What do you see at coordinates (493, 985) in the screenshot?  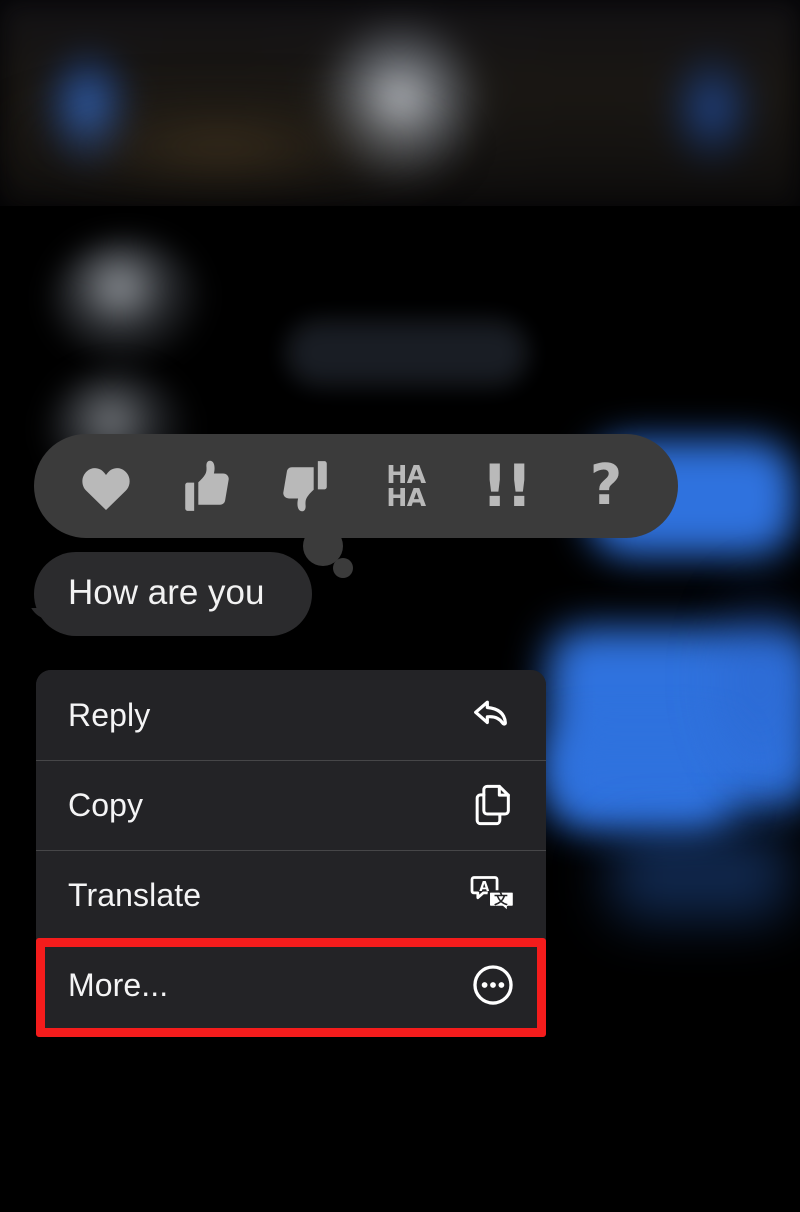 I see `more-circle-ellipsis-icon` at bounding box center [493, 985].